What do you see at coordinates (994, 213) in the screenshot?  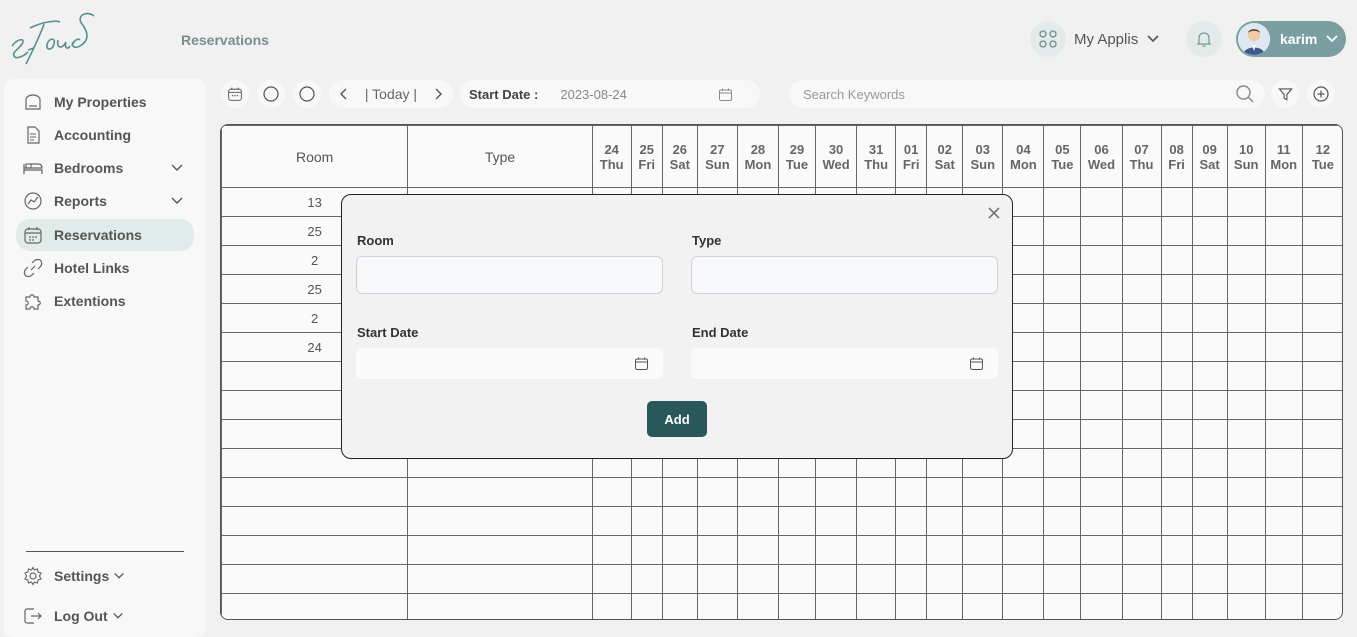 I see `close-icon` at bounding box center [994, 213].